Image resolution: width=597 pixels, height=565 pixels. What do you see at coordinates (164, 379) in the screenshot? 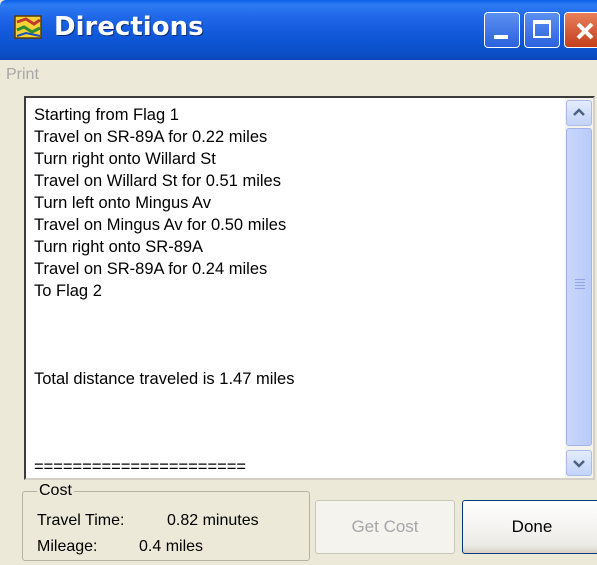
I see `direction-line: Total distance traveled is 1.47 miles` at bounding box center [164, 379].